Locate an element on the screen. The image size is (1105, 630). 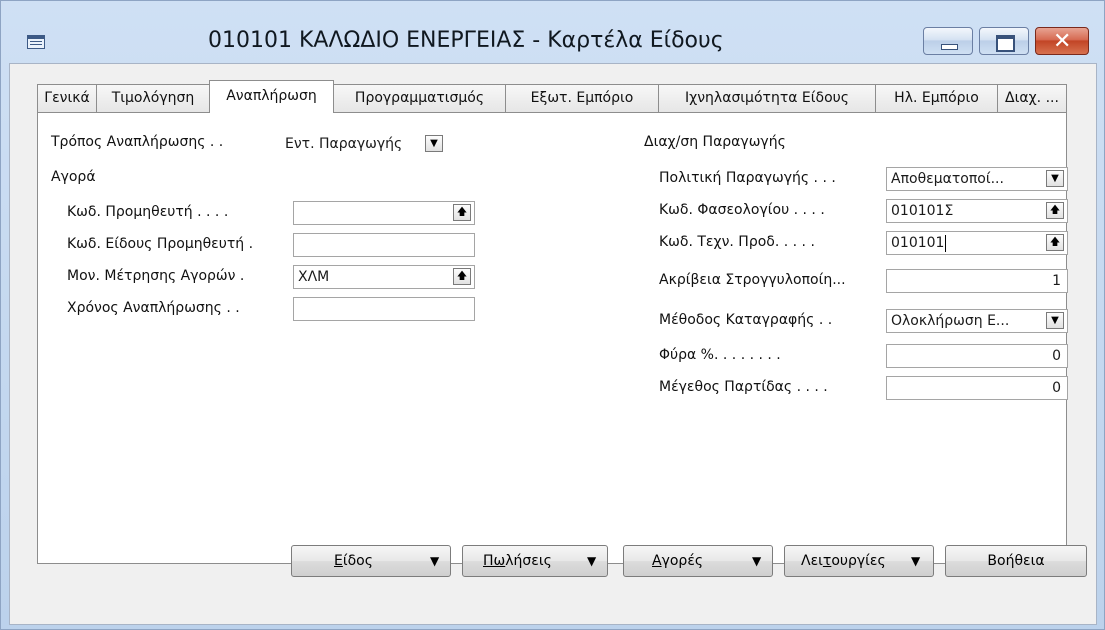
sales-button-mnemonic: Πω is located at coordinates (494, 561).